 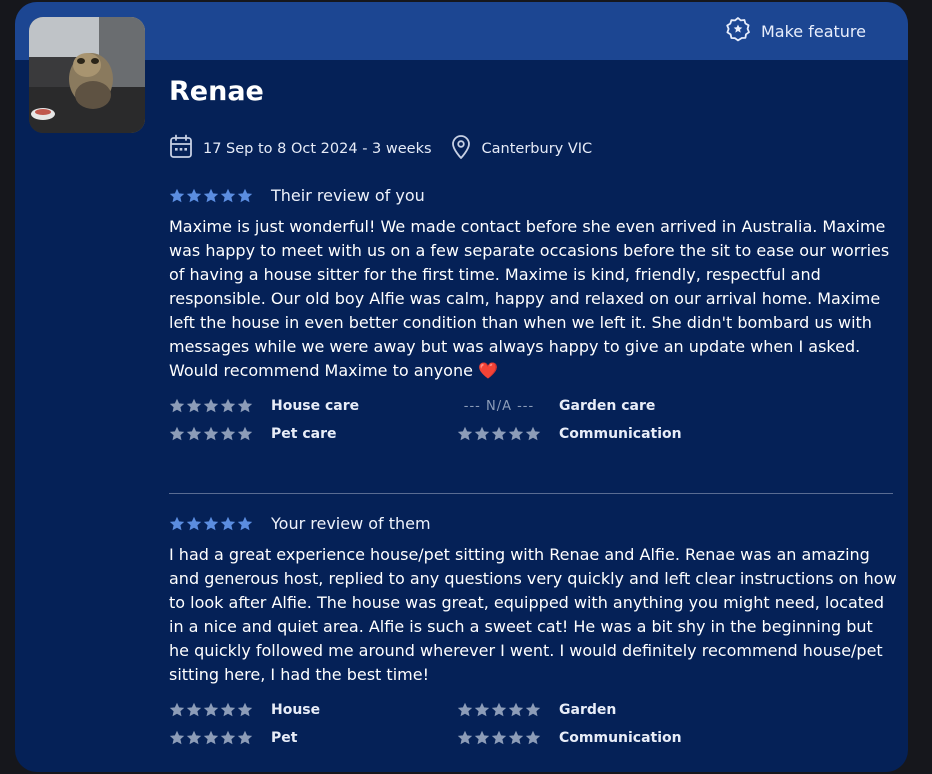 I want to click on their-review-header: Their review of you, so click(x=531, y=195).